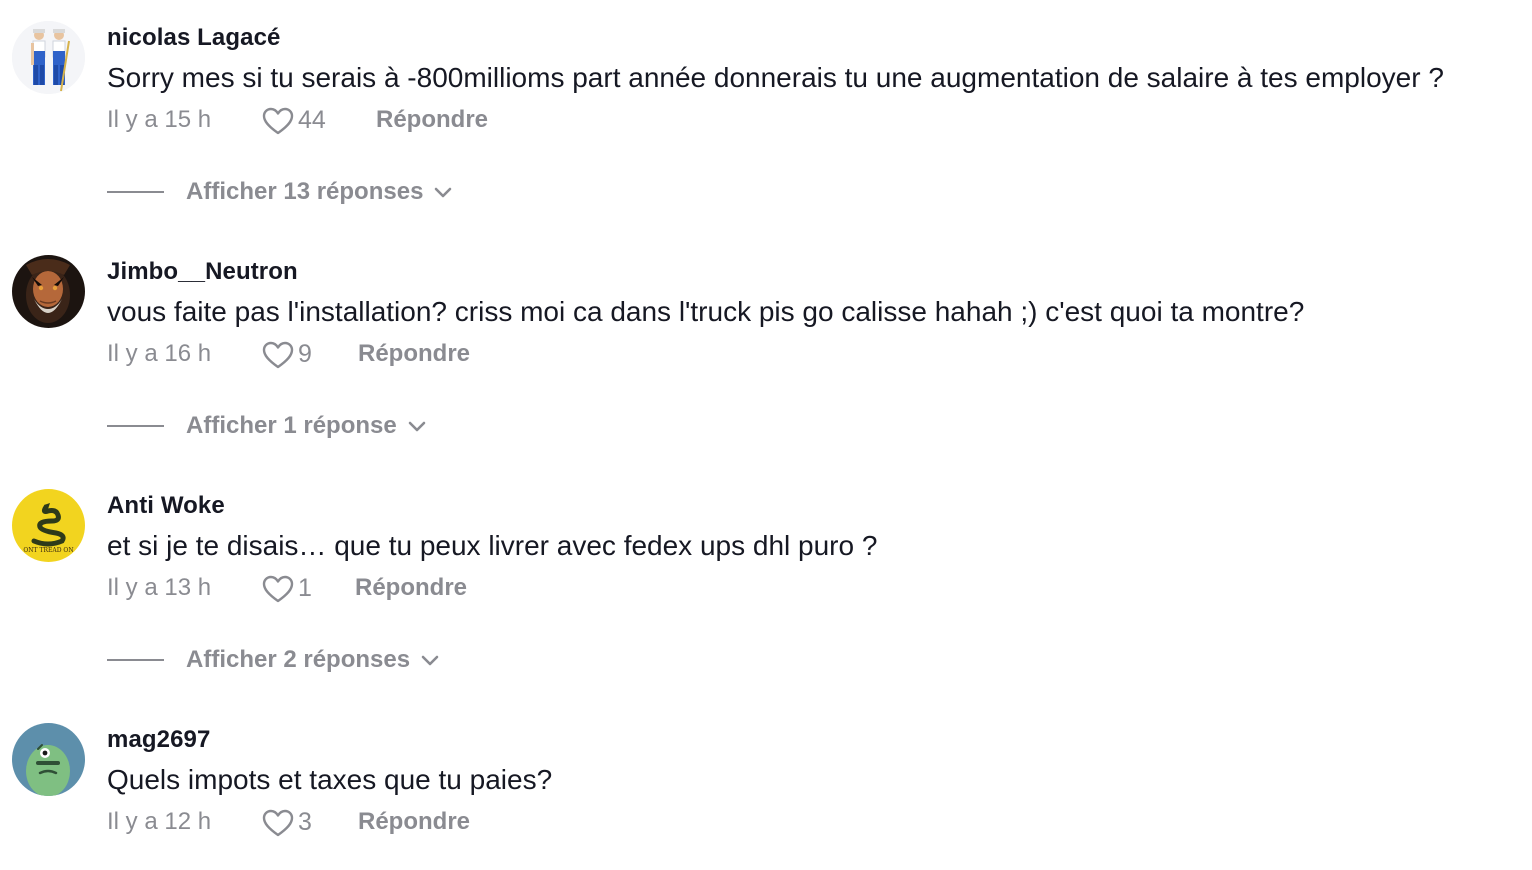 This screenshot has height=870, width=1532. I want to click on green-character-avatar-icon, so click(48, 759).